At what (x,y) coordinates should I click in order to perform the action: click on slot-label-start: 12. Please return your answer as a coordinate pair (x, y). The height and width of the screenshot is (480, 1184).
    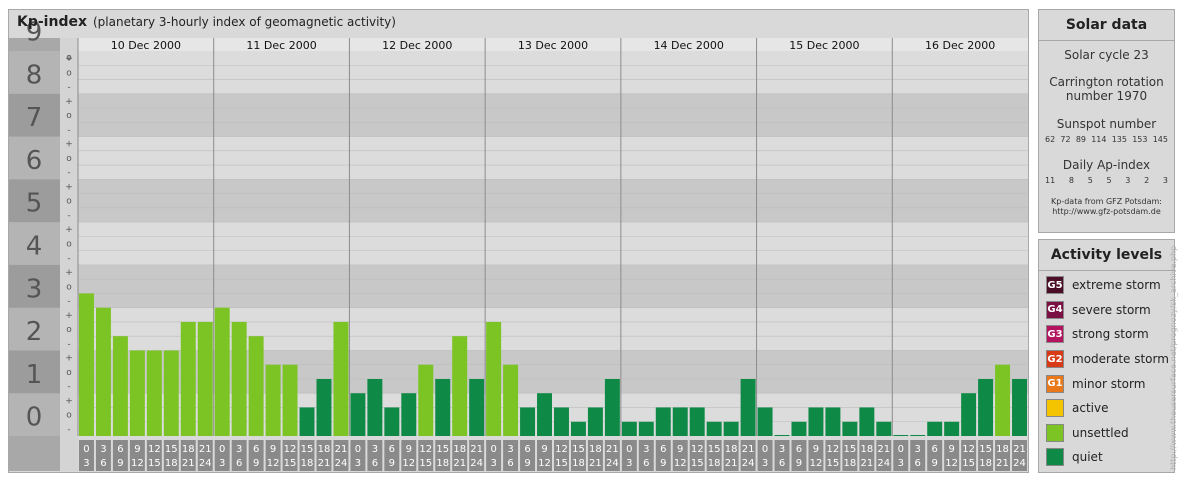
    Looking at the image, I should click on (833, 449).